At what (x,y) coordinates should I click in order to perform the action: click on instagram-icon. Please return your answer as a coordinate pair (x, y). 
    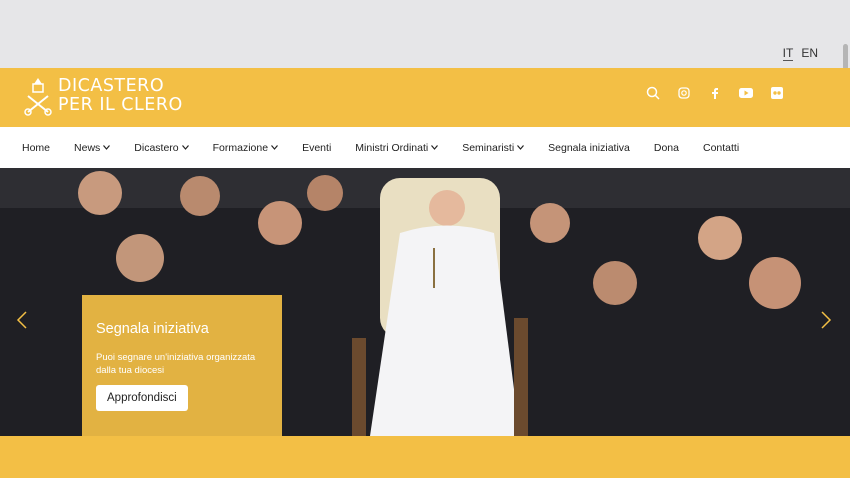
    Looking at the image, I should click on (684, 93).